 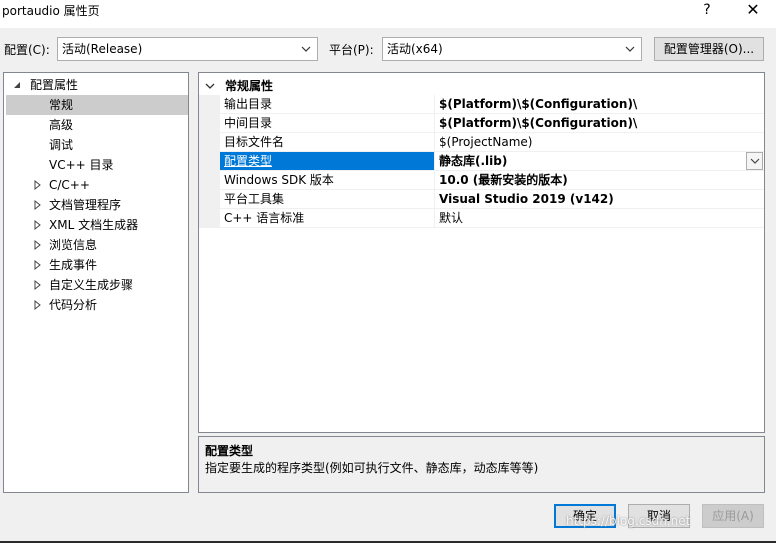 What do you see at coordinates (69, 185) in the screenshot?
I see `tree-item-label: C/C++` at bounding box center [69, 185].